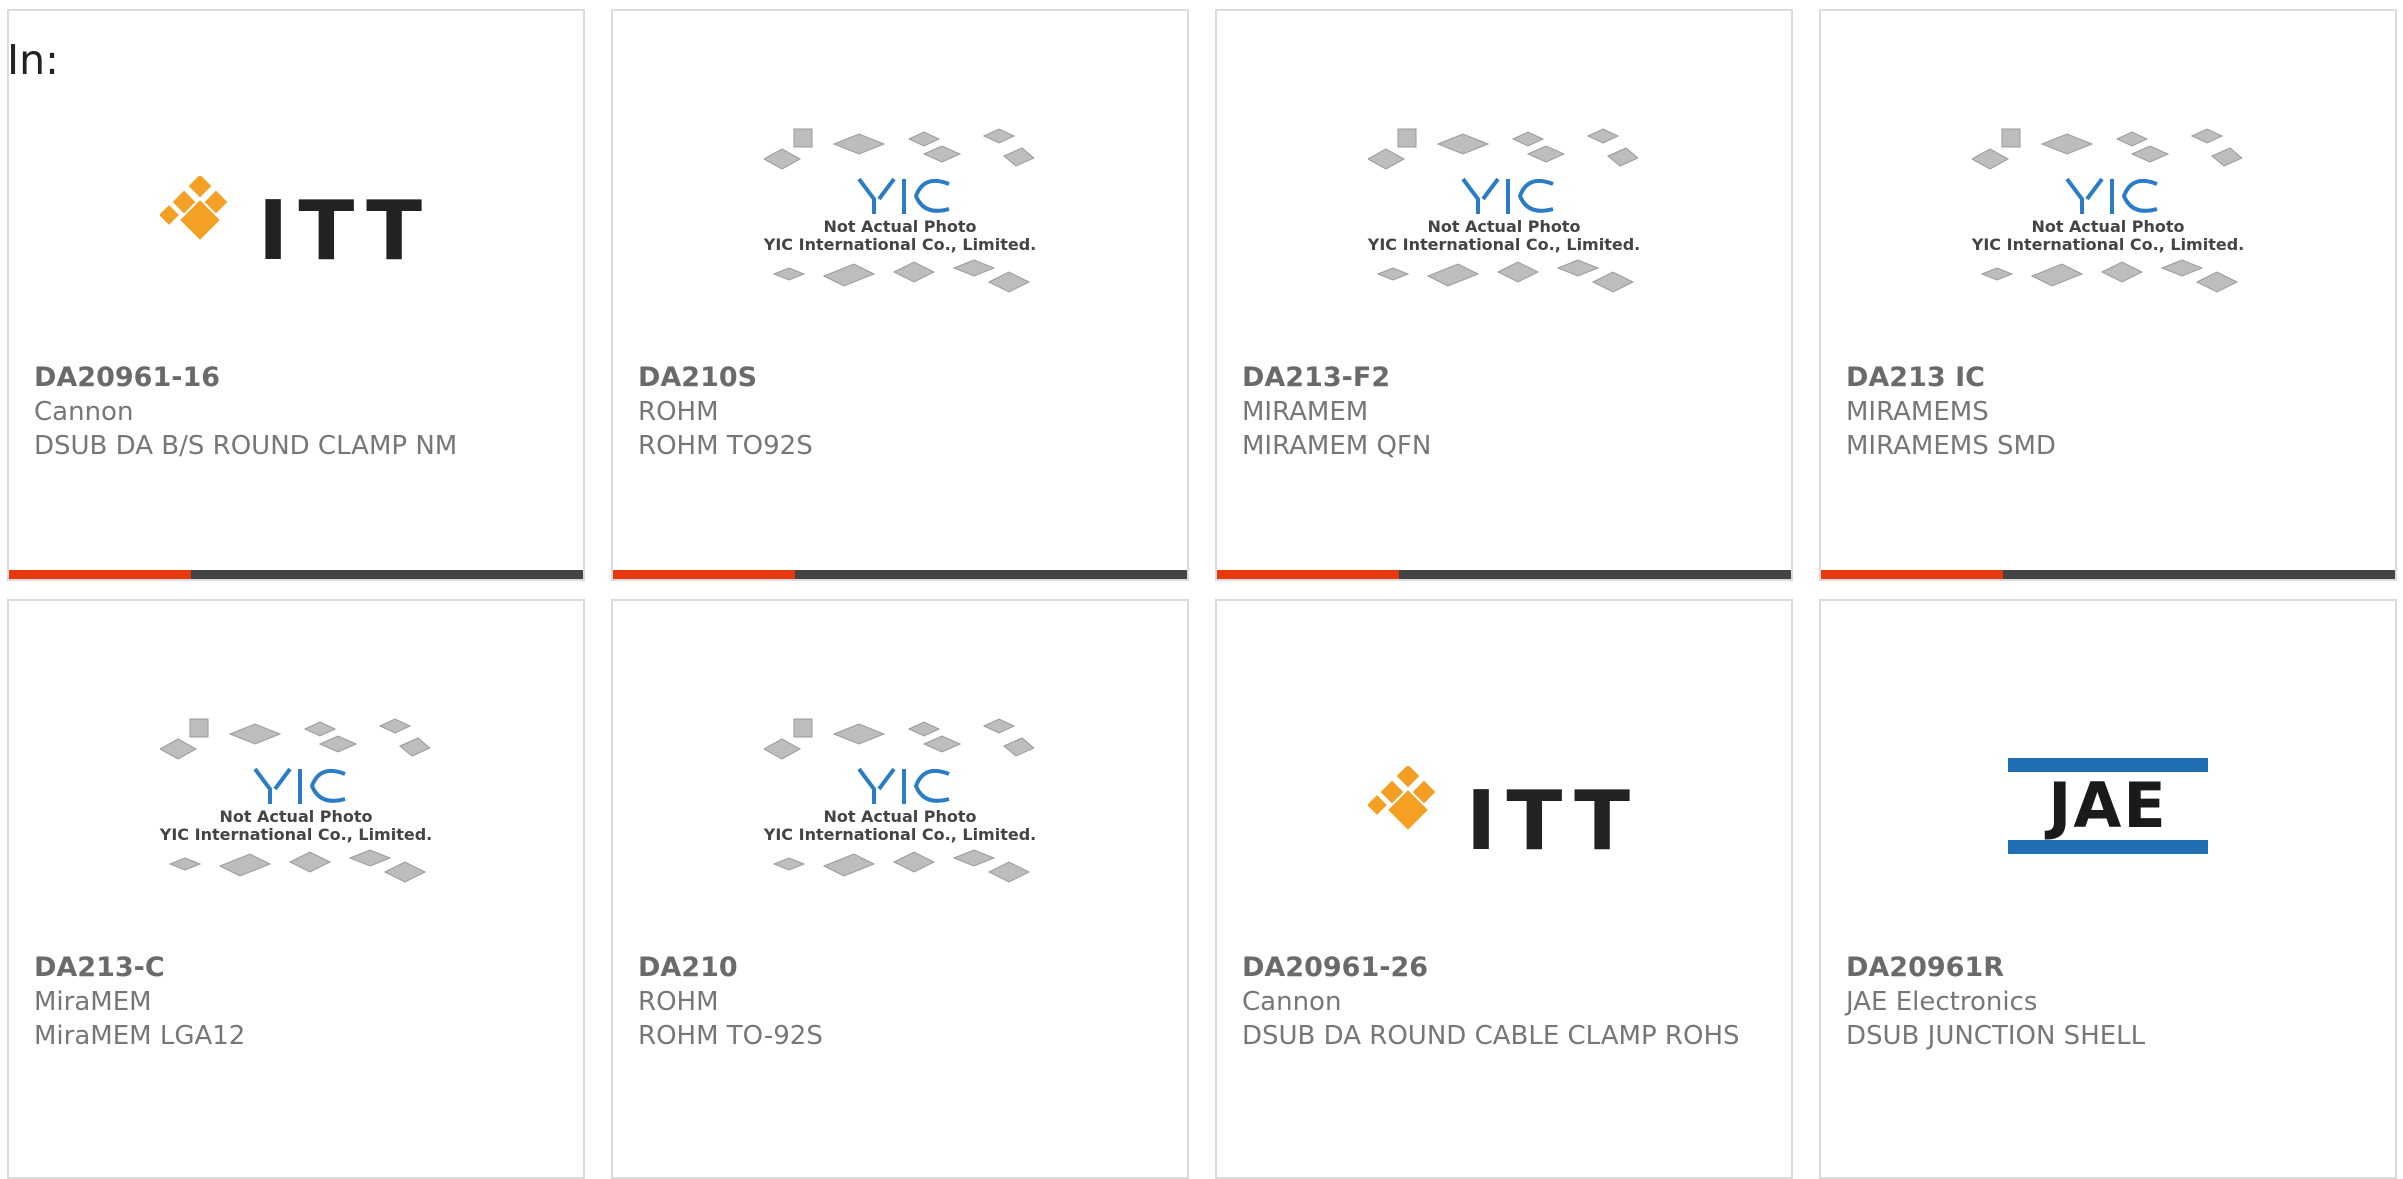 The width and height of the screenshot is (2403, 1179). Describe the element at coordinates (902, 378) in the screenshot. I see `part-number: DA210S` at that location.